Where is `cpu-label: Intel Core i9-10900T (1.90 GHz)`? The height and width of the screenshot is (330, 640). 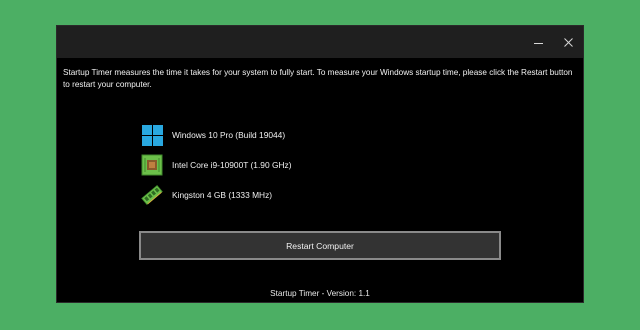
cpu-label: Intel Core i9-10900T (1.90 GHz) is located at coordinates (232, 165).